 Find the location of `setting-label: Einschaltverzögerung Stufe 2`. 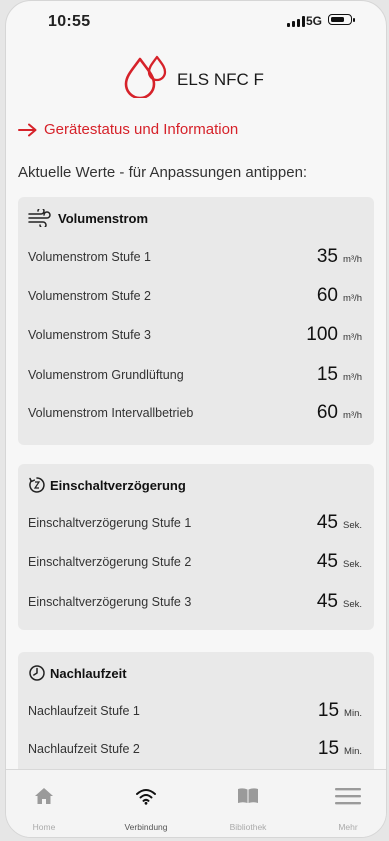

setting-label: Einschaltverzögerung Stufe 2 is located at coordinates (110, 562).